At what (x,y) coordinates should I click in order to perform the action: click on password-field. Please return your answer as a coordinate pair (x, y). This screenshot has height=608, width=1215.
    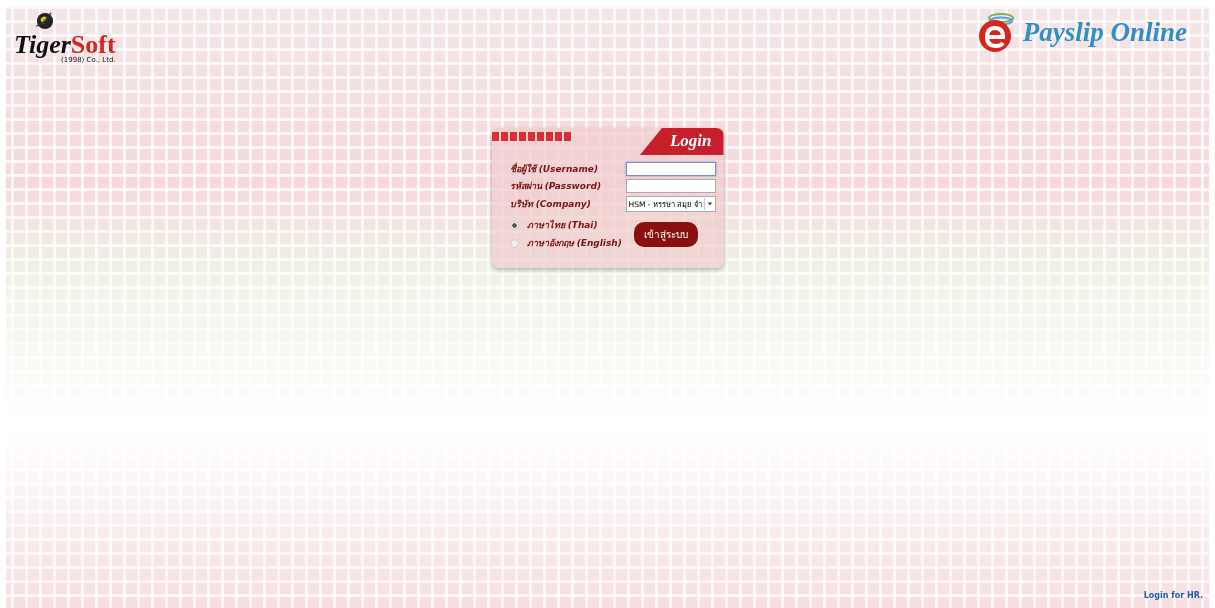
    Looking at the image, I should click on (670, 186).